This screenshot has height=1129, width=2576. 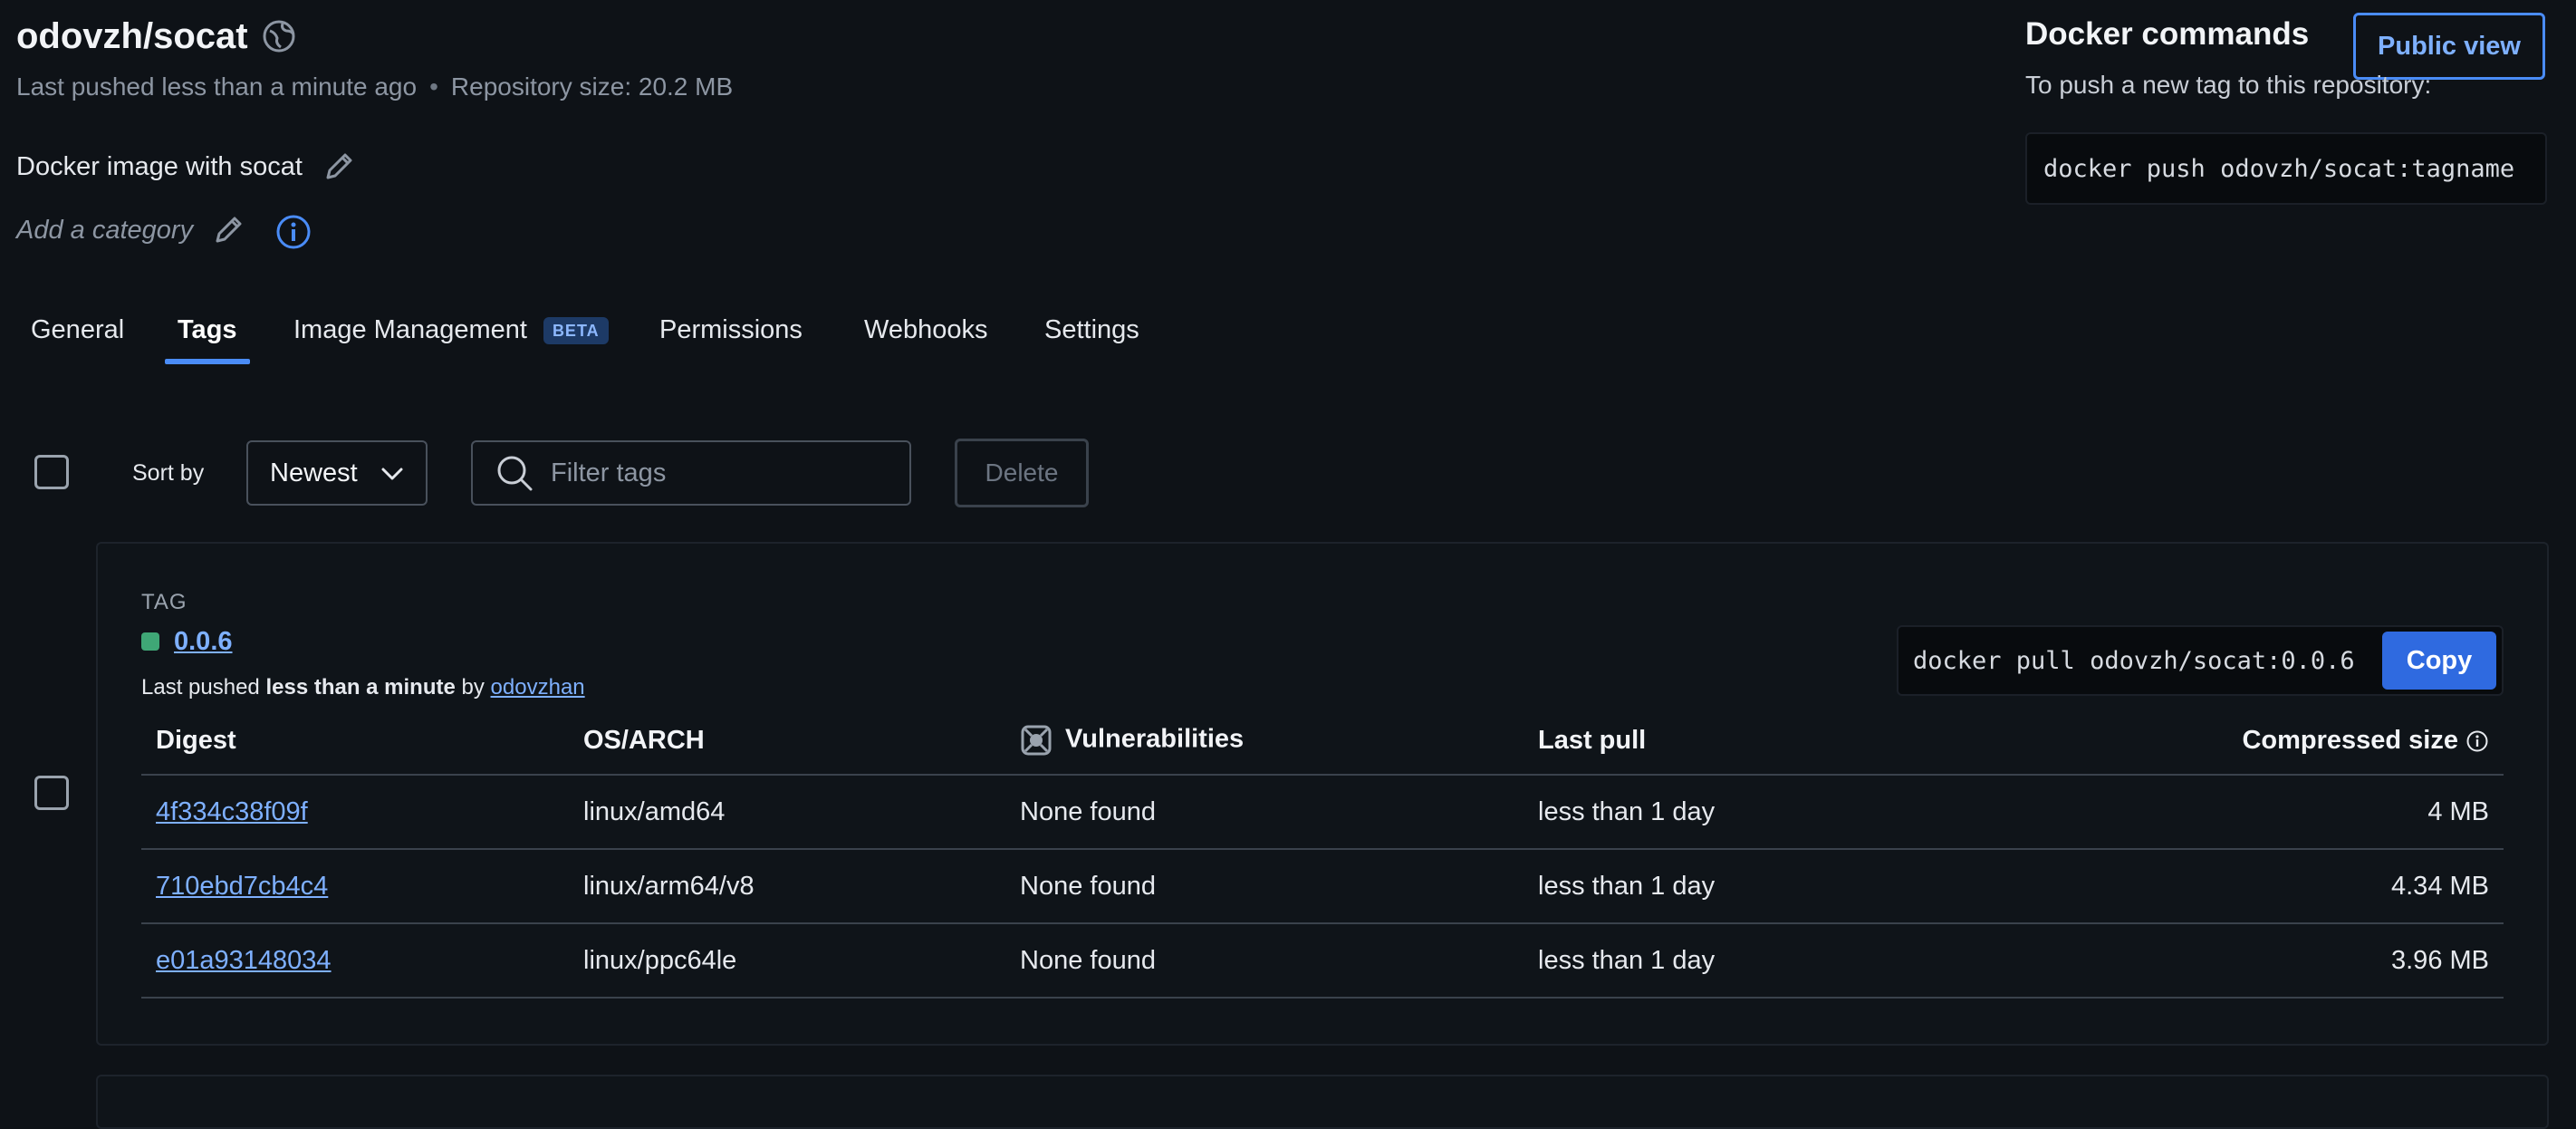 What do you see at coordinates (159, 166) in the screenshot?
I see `repo-description: Docker image with socat` at bounding box center [159, 166].